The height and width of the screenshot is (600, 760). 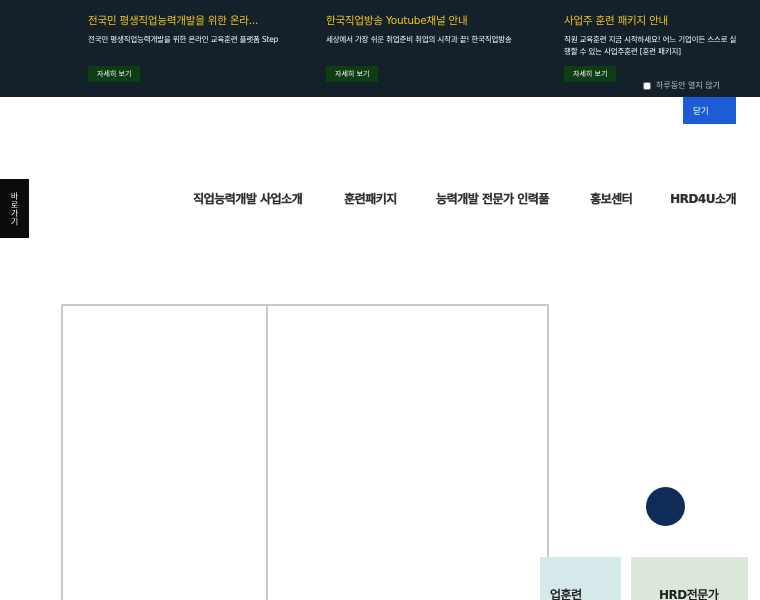 I want to click on content-frame-left, so click(x=165, y=452).